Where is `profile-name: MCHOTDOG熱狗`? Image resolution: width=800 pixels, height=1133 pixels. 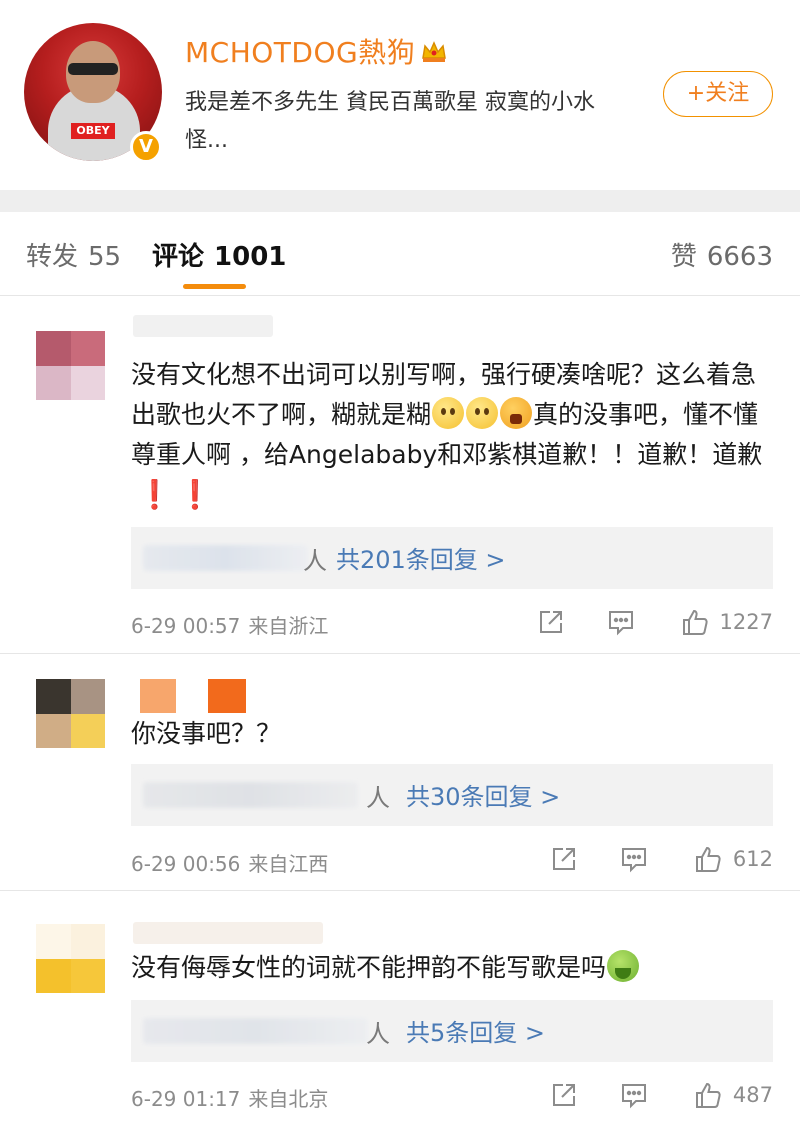 profile-name: MCHOTDOG熱狗 is located at coordinates (300, 51).